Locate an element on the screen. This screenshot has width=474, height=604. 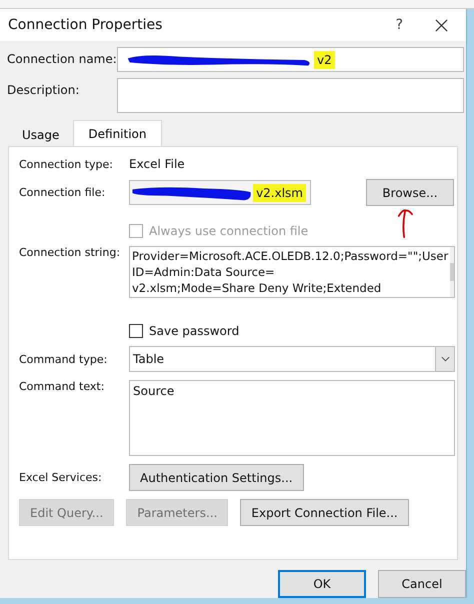
field-label: Excel Services: is located at coordinates (61, 477).